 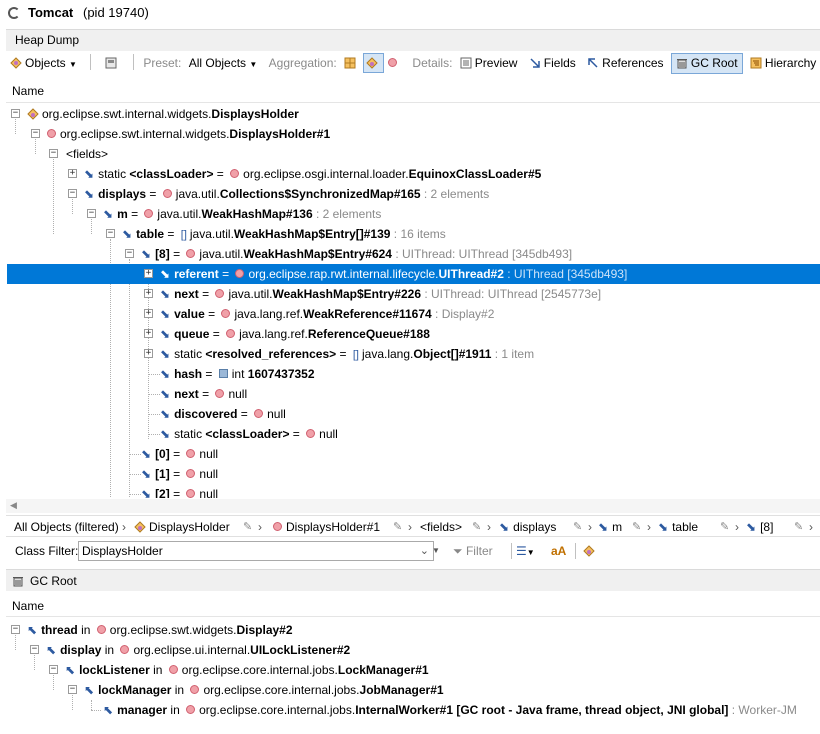 I want to click on row-value: Object[]#1911, so click(x=452, y=354).